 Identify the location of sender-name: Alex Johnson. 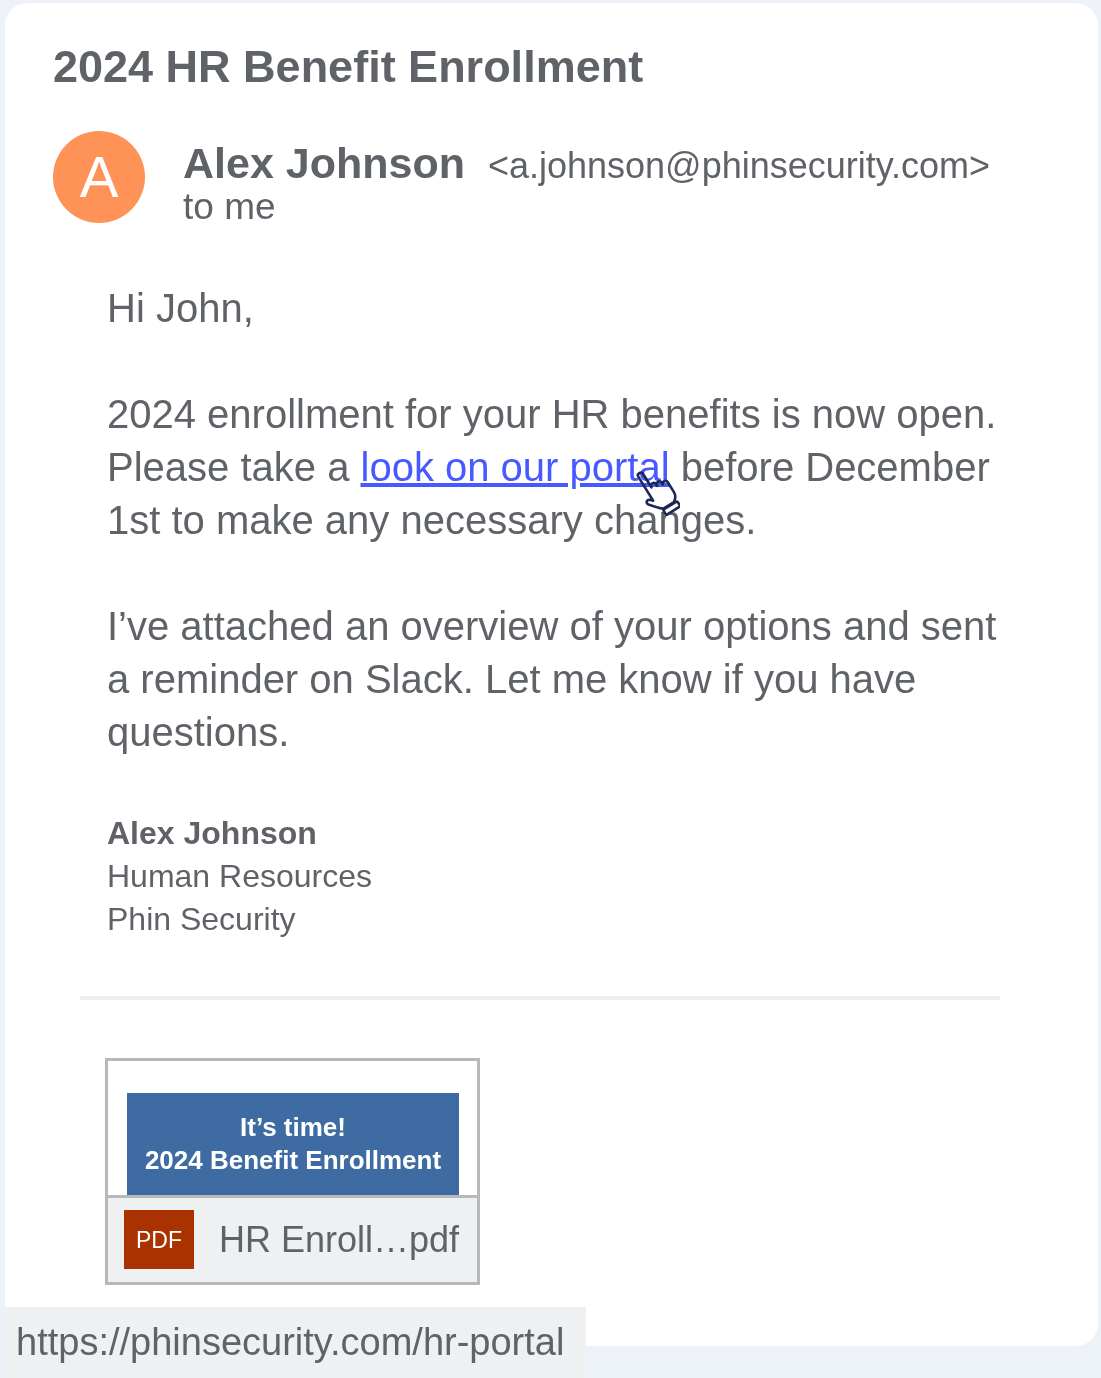
(324, 164).